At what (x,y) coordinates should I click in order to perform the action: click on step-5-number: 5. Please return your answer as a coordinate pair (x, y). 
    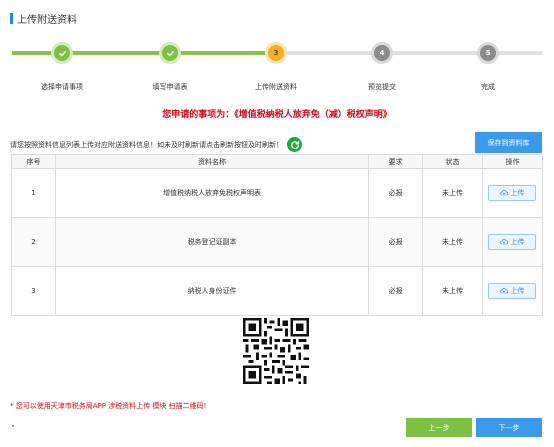
    Looking at the image, I should click on (488, 53).